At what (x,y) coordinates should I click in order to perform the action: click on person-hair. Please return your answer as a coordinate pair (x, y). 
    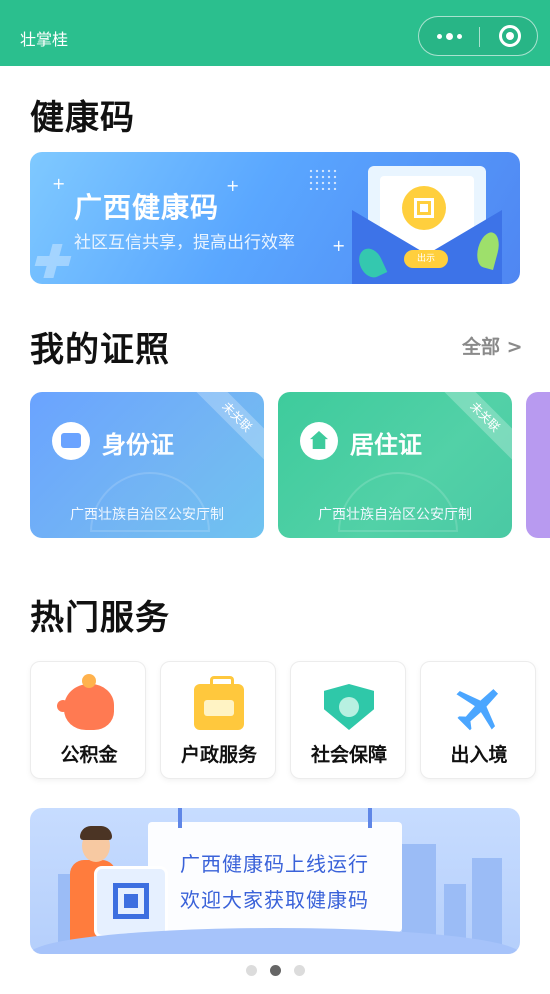
    Looking at the image, I should click on (96, 833).